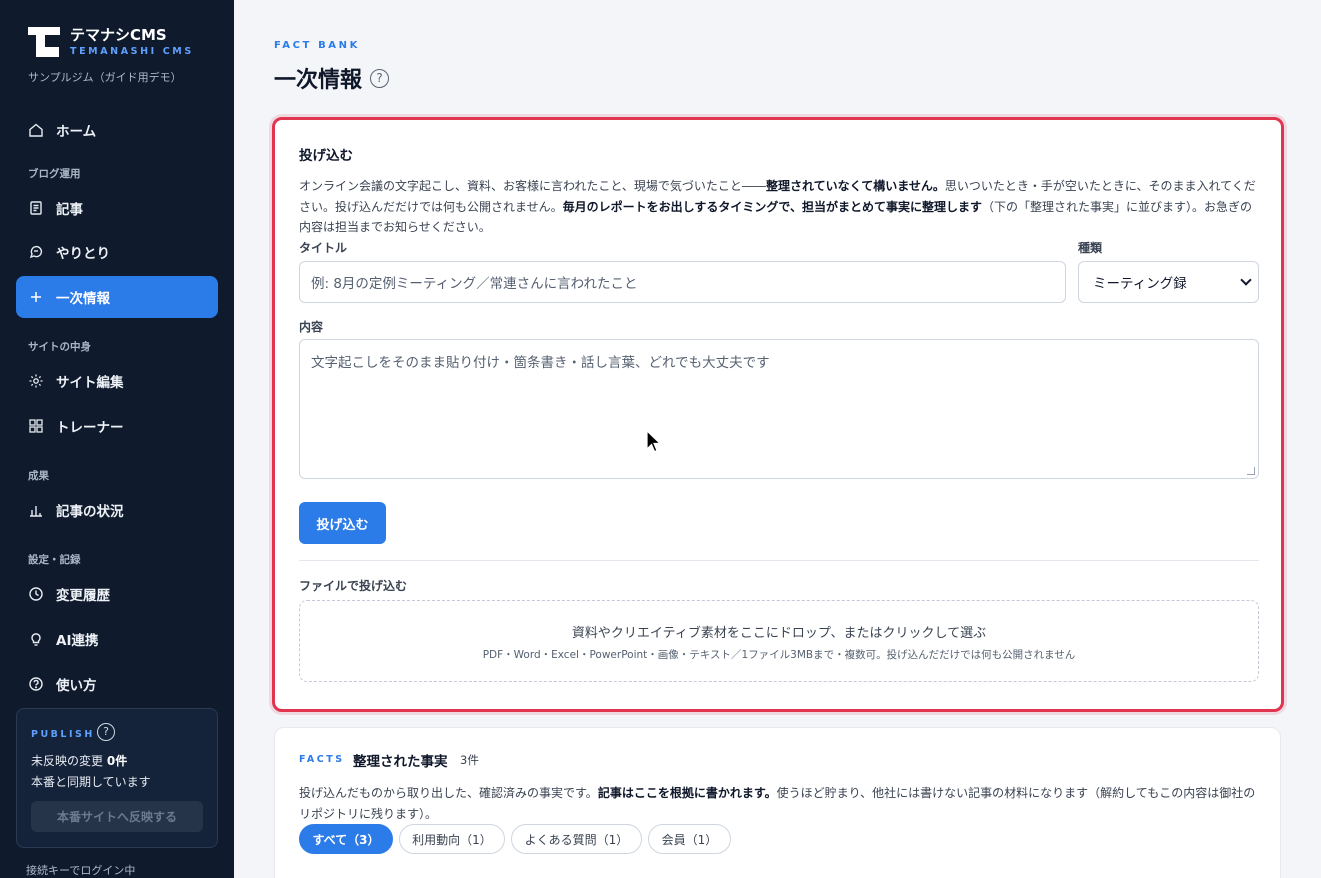 This screenshot has width=1321, height=878. What do you see at coordinates (63, 734) in the screenshot?
I see `publish-heading: PUBLISH` at bounding box center [63, 734].